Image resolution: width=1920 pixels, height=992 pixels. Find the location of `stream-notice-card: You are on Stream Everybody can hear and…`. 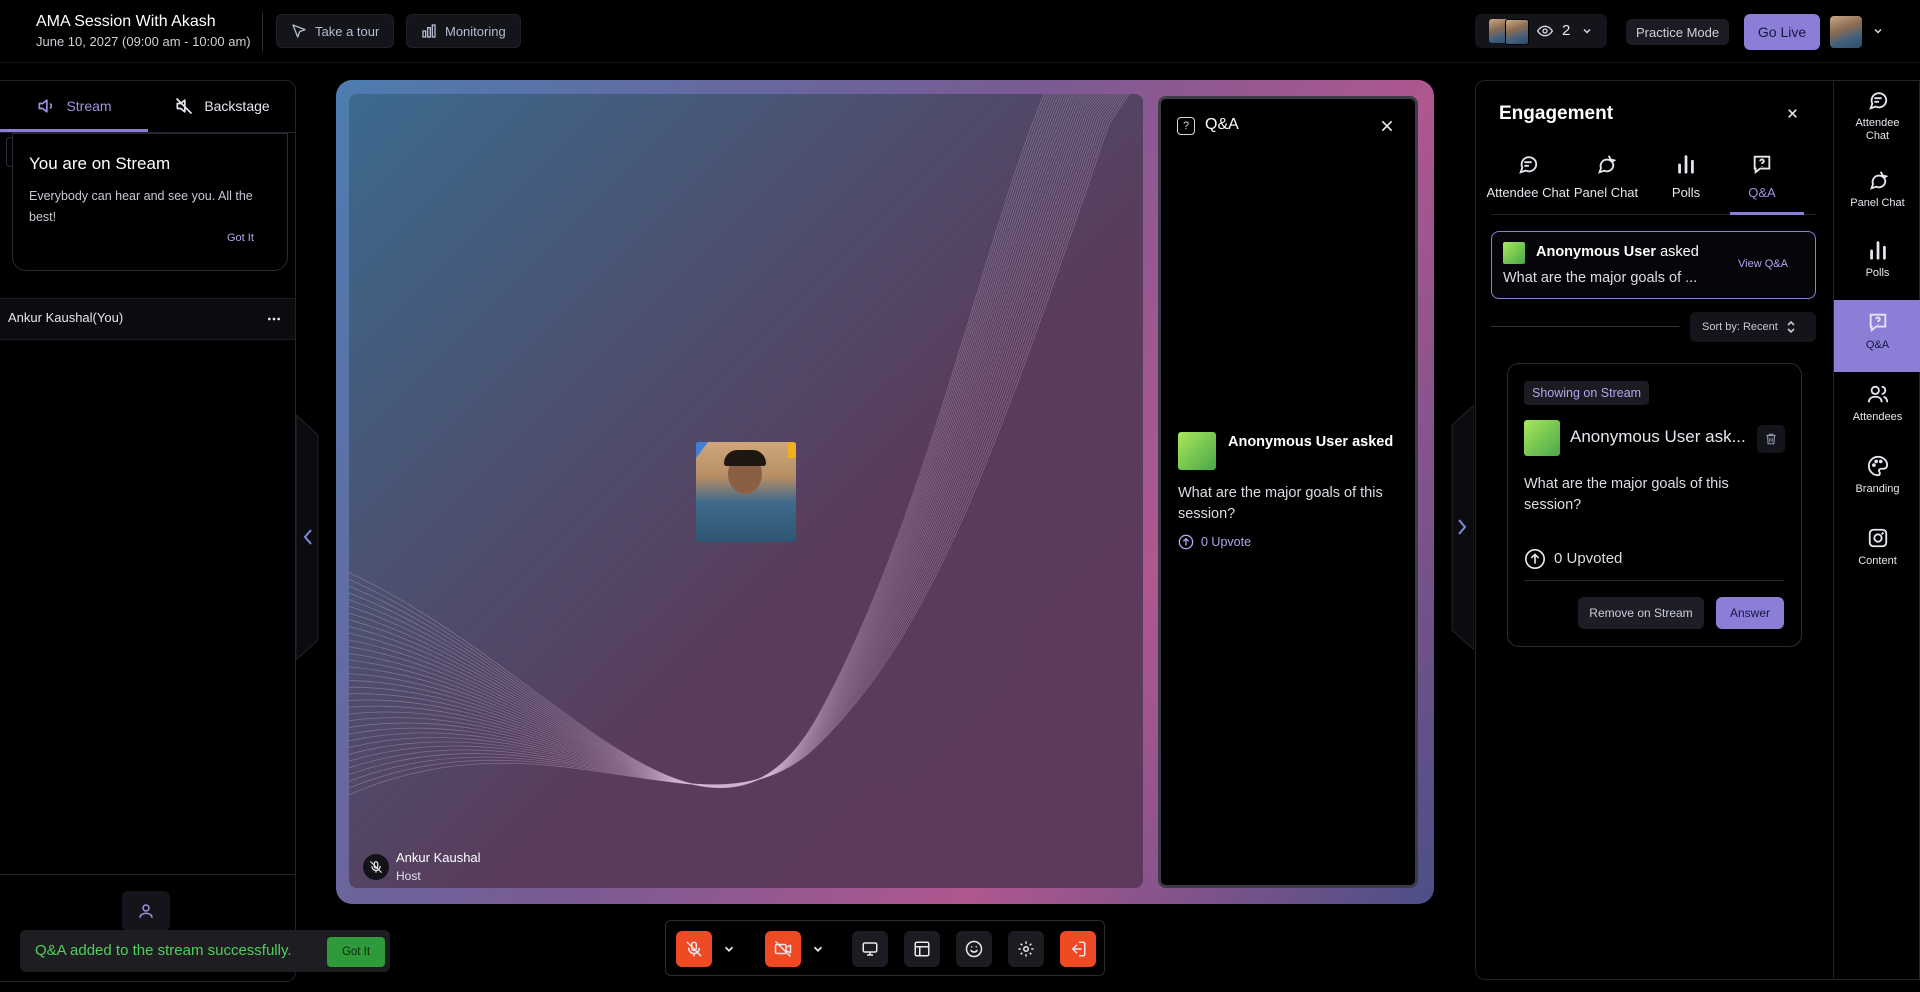

stream-notice-card: You are on Stream Everybody can hear and… is located at coordinates (150, 202).